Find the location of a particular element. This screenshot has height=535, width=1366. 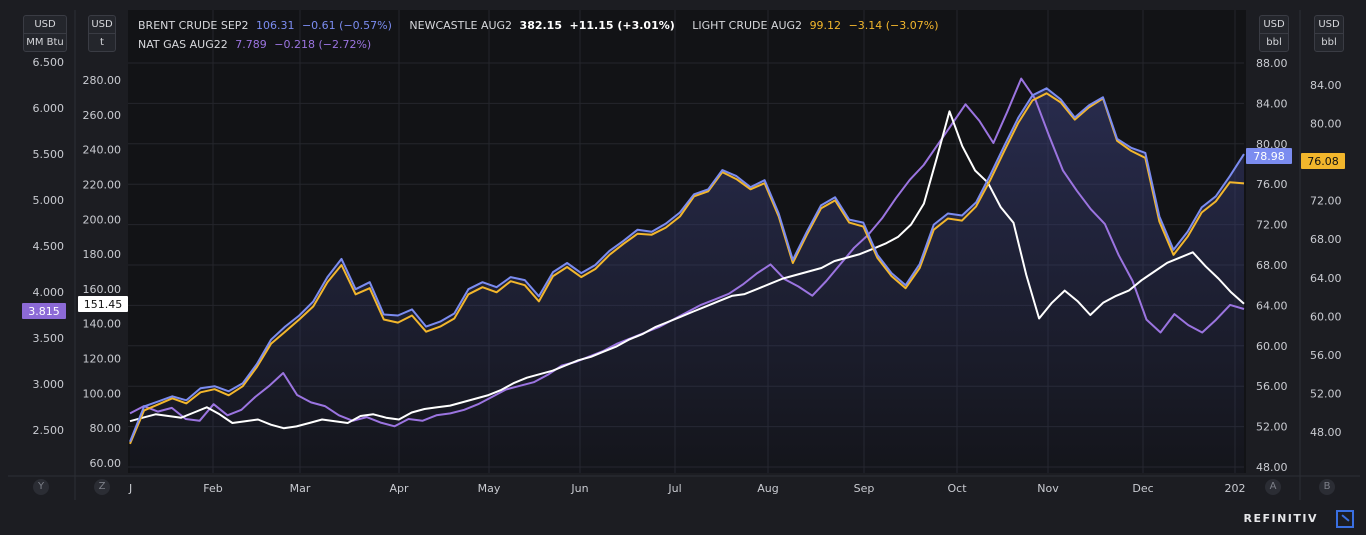

legend-brent: BRENT CRUDE SEP2 106.31 −0.61 (−0.57%) is located at coordinates (266, 25).